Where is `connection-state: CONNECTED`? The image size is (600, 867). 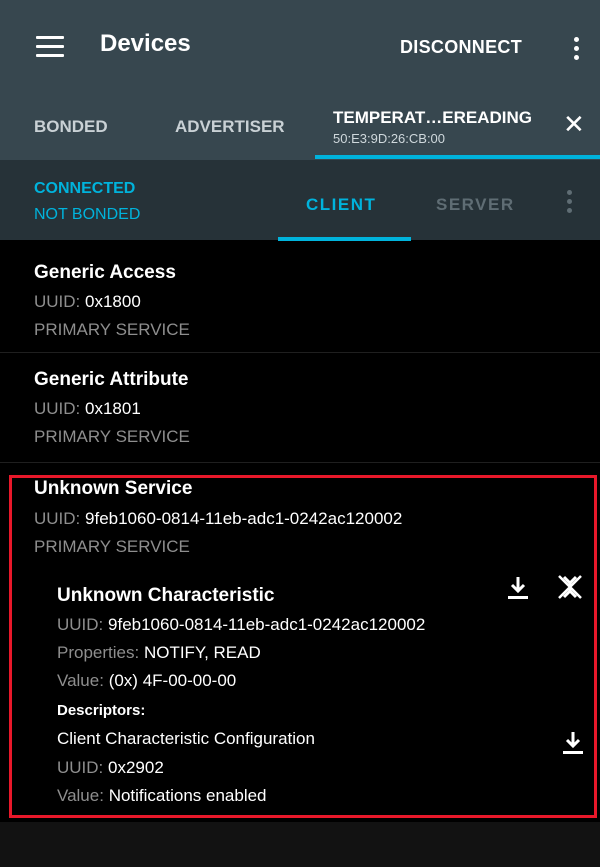
connection-state: CONNECTED is located at coordinates (85, 188).